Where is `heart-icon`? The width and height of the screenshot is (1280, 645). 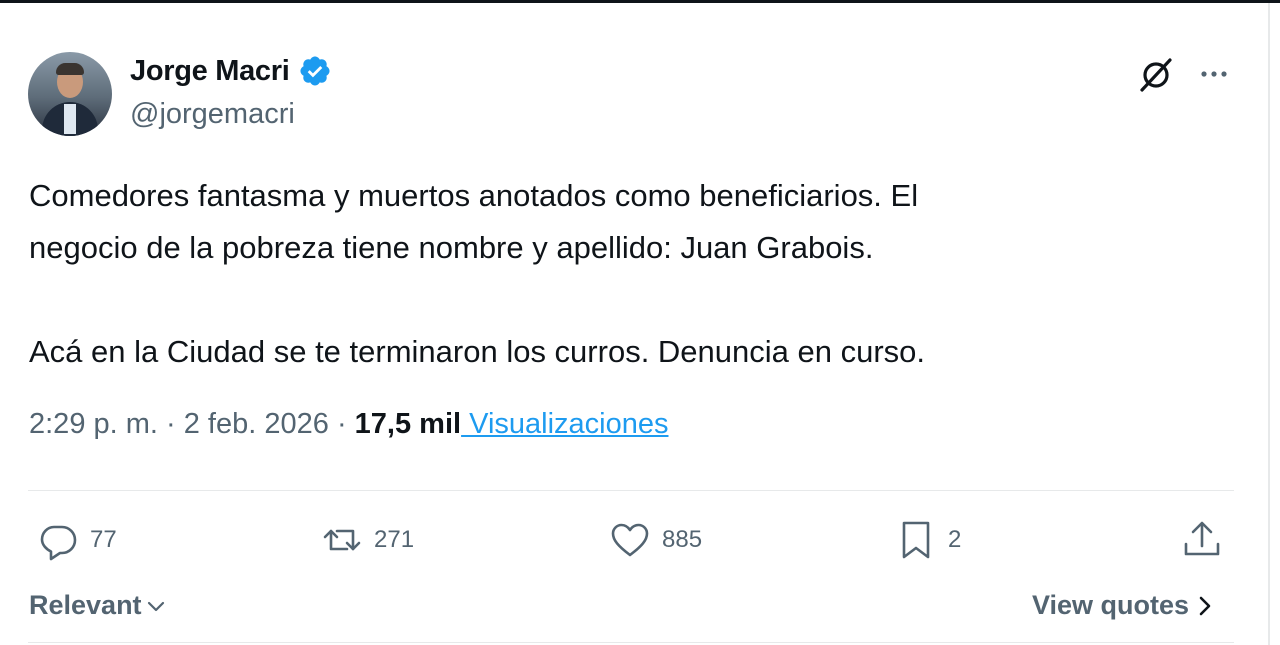 heart-icon is located at coordinates (630, 540).